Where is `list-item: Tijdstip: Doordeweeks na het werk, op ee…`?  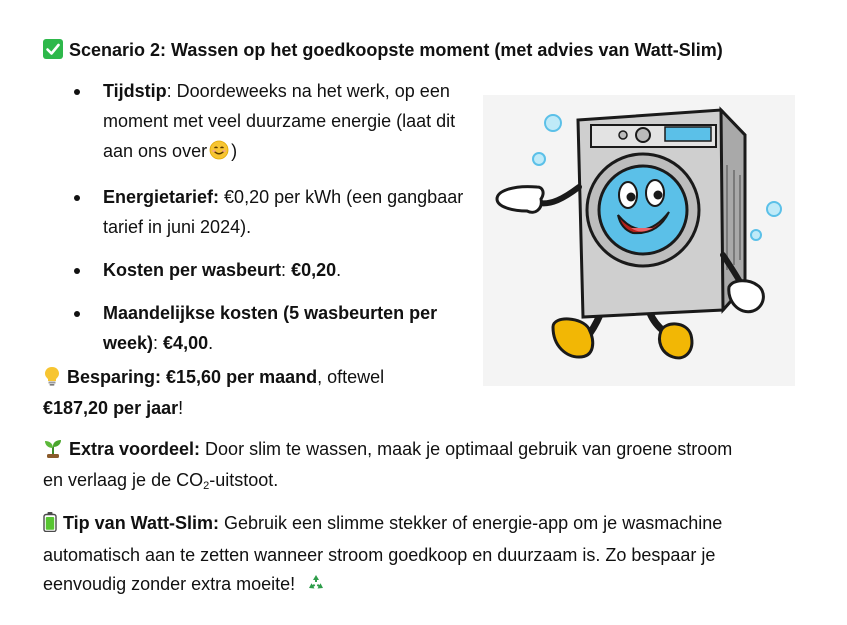
list-item: Tijdstip: Doordeweeks na het werk, op ee… is located at coordinates (270, 122).